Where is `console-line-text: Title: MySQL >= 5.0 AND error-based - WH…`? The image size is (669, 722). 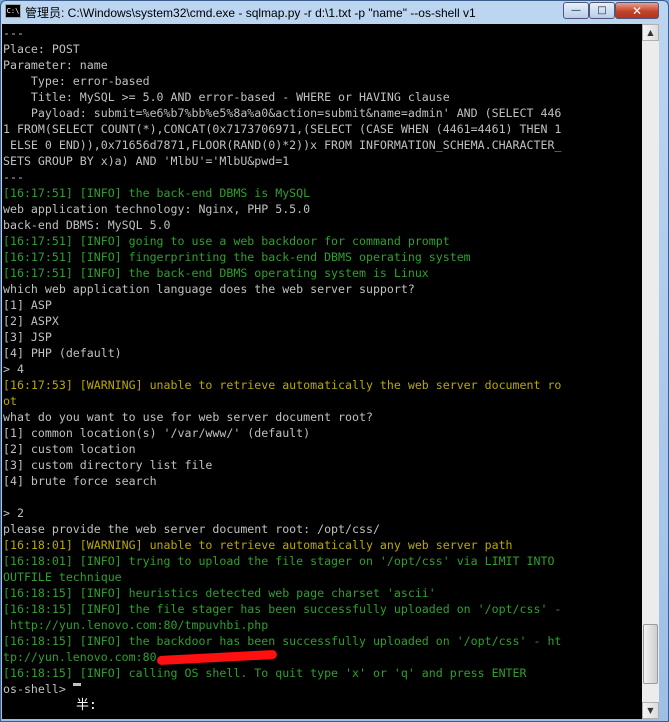
console-line-text: Title: MySQL >= 5.0 AND error-based - WH… is located at coordinates (226, 97).